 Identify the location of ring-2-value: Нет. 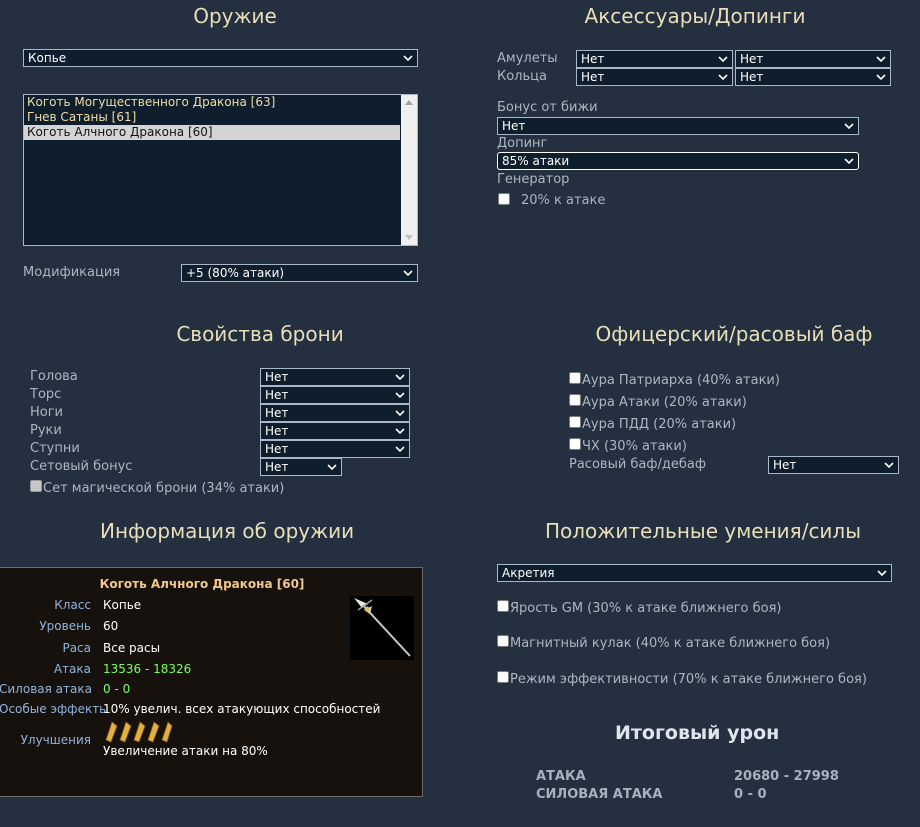
(752, 77).